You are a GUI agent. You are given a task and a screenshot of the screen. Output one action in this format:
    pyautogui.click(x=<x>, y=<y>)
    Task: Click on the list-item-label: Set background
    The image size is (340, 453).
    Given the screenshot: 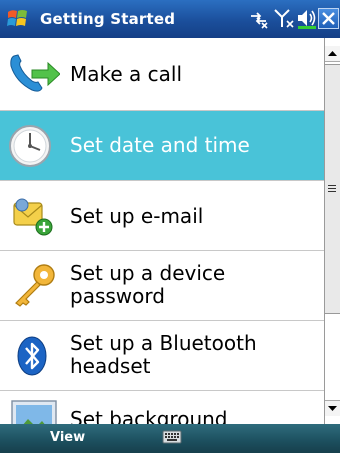 What is the action you would take?
    pyautogui.click(x=149, y=416)
    